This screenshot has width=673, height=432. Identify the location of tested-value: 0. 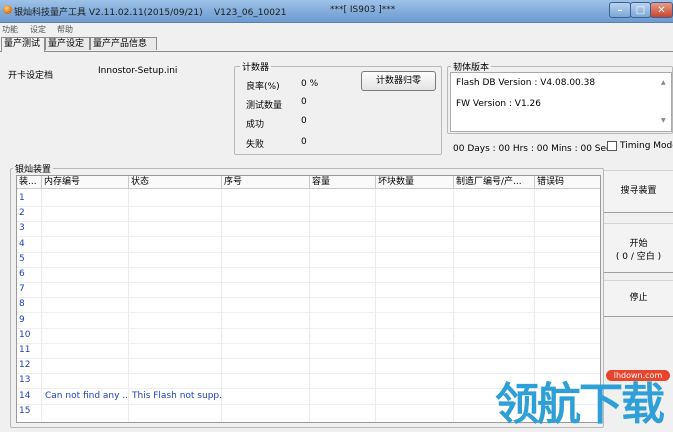
(304, 102).